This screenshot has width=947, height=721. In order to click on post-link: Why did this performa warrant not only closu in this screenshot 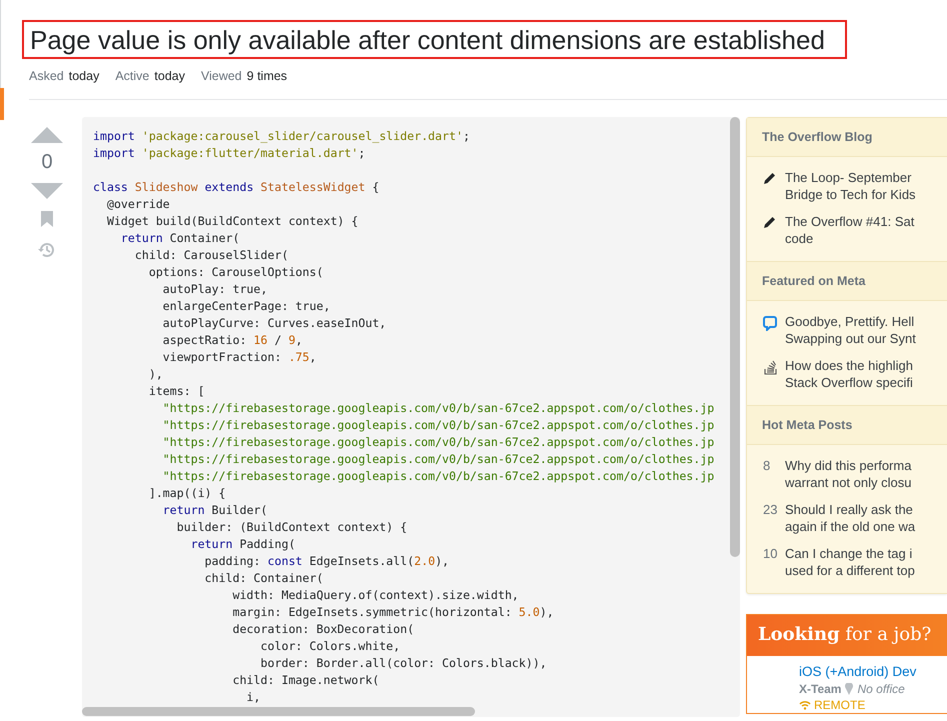, I will do `click(848, 474)`.